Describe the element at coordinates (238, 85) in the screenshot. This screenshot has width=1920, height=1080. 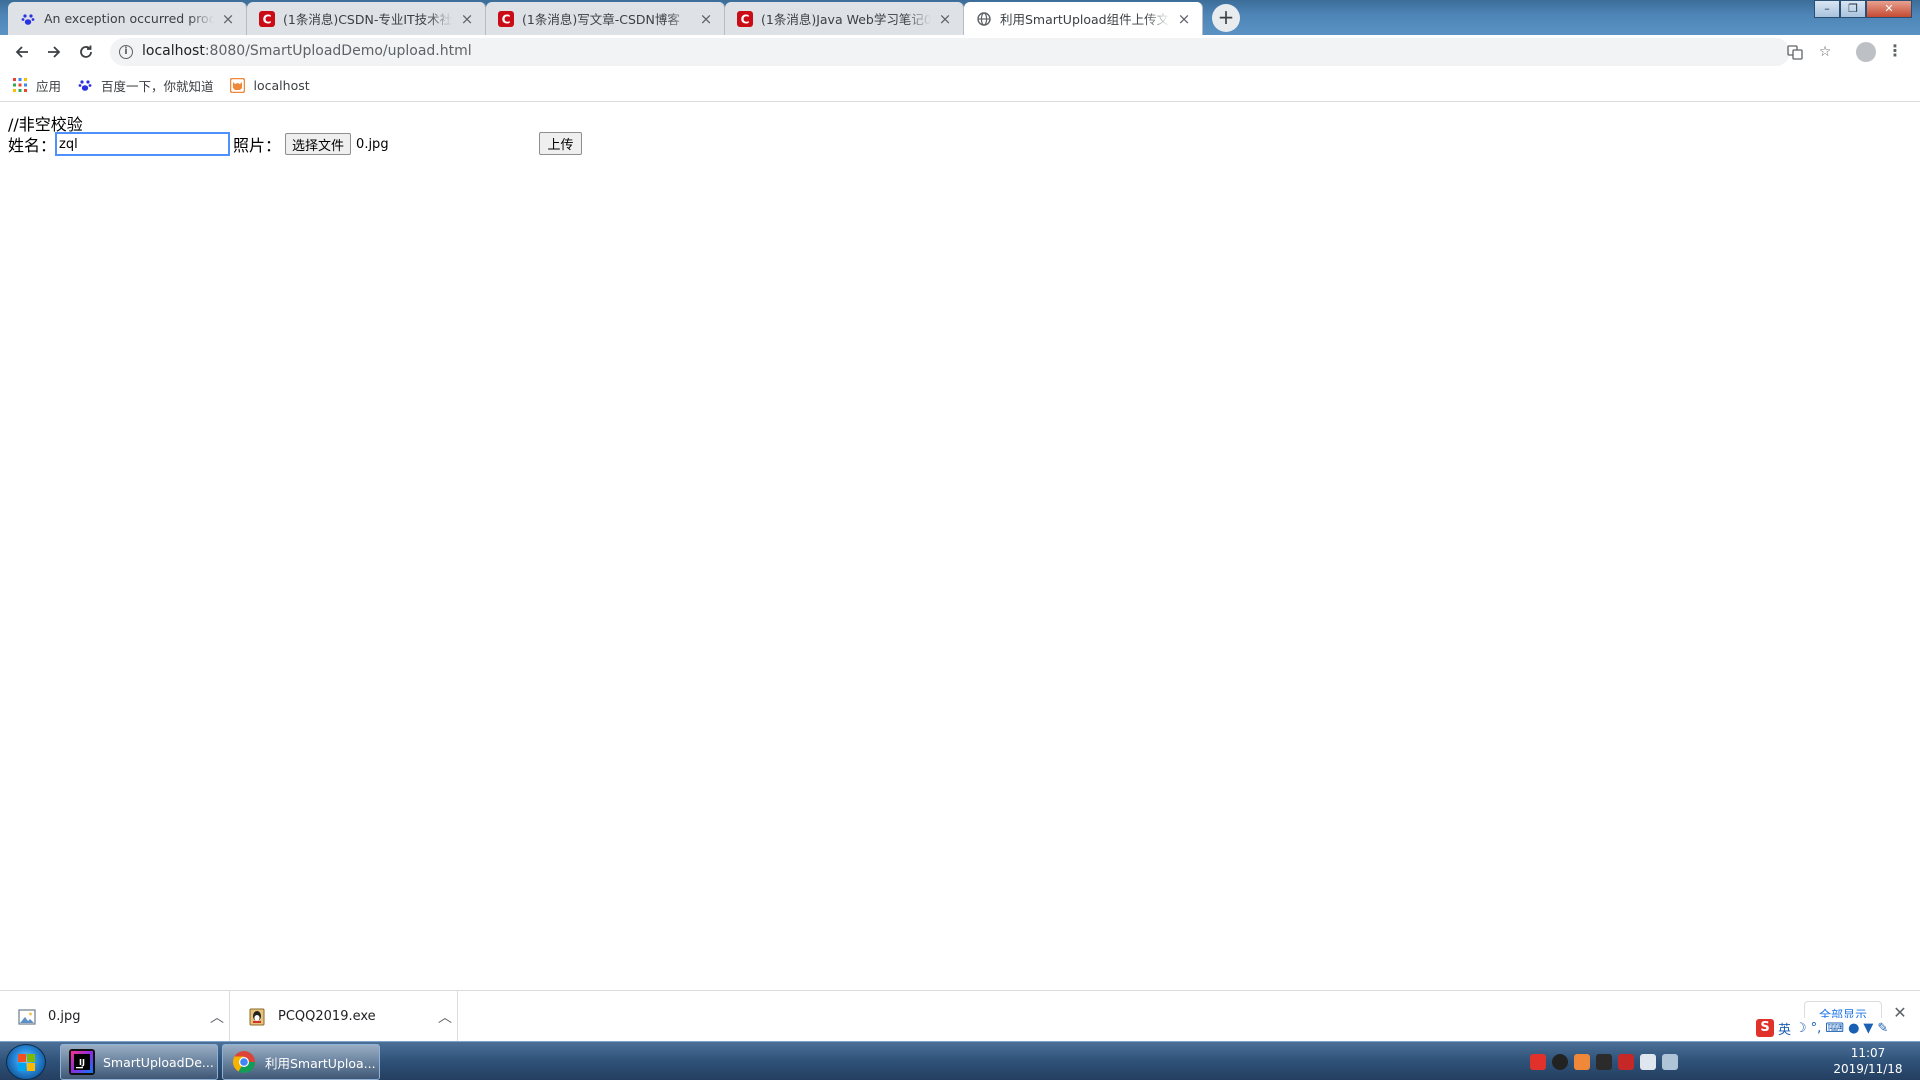
I see `tomcat-icon` at that location.